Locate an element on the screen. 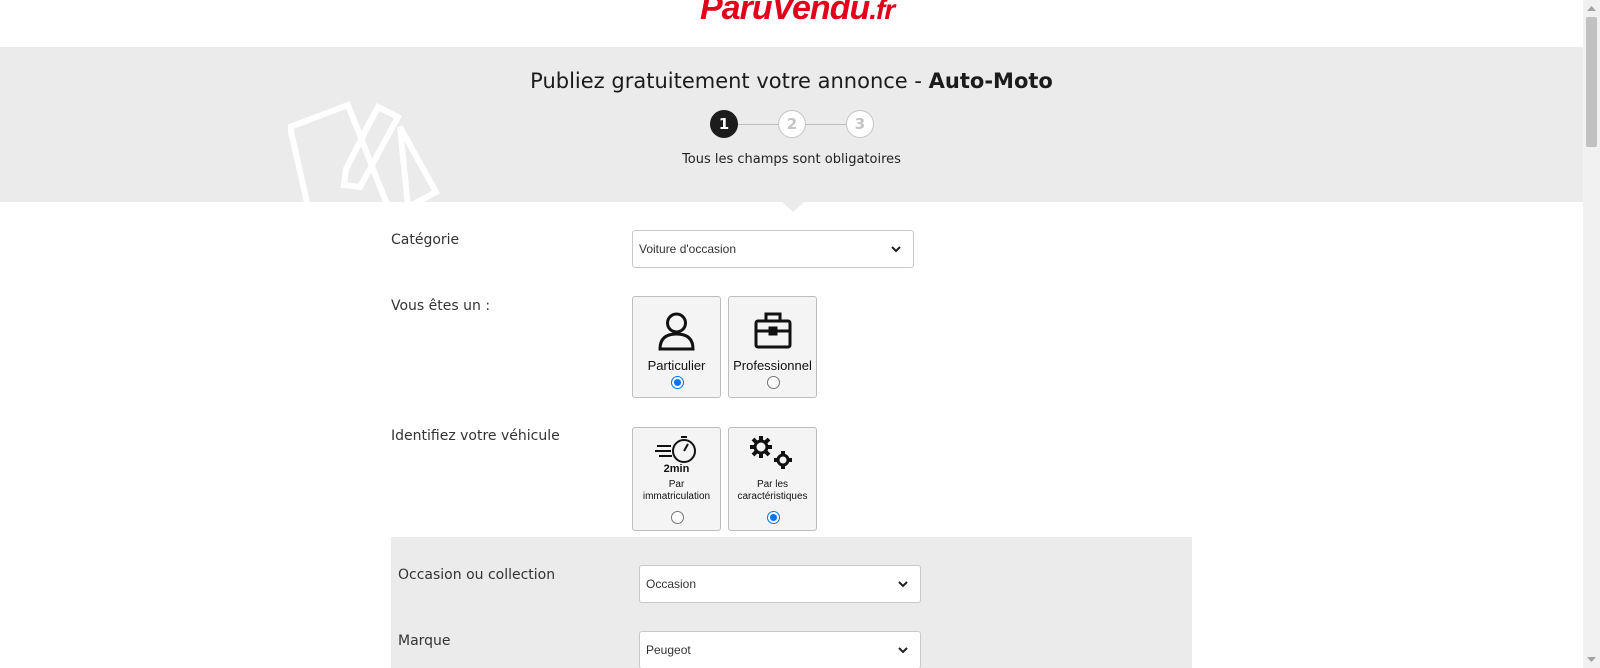 This screenshot has height=668, width=1600. occasion-select: Occasion is located at coordinates (780, 584).